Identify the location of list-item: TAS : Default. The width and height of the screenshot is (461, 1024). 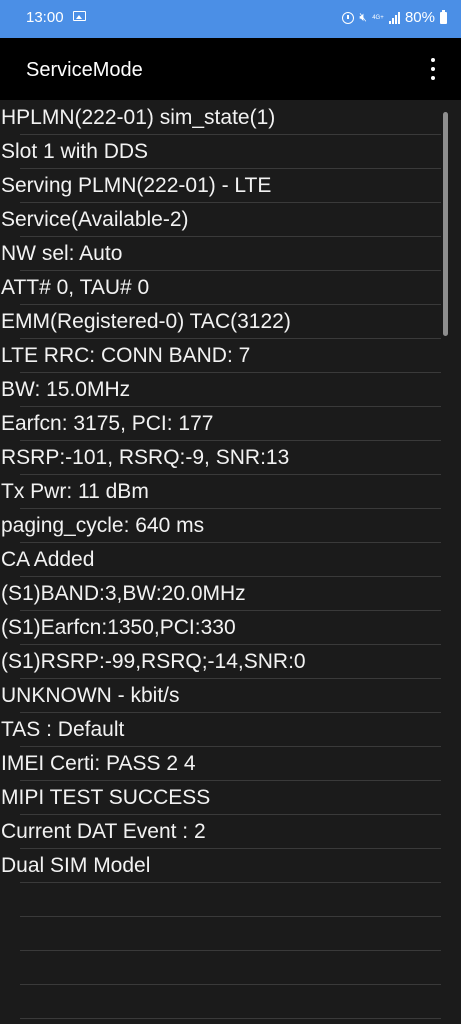
(63, 729).